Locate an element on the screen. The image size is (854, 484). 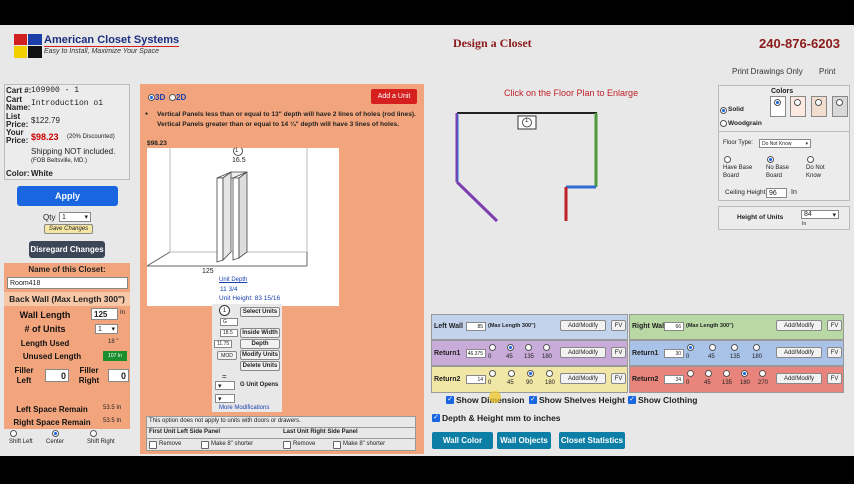
right-return1-fv-button: FV is located at coordinates (834, 352).